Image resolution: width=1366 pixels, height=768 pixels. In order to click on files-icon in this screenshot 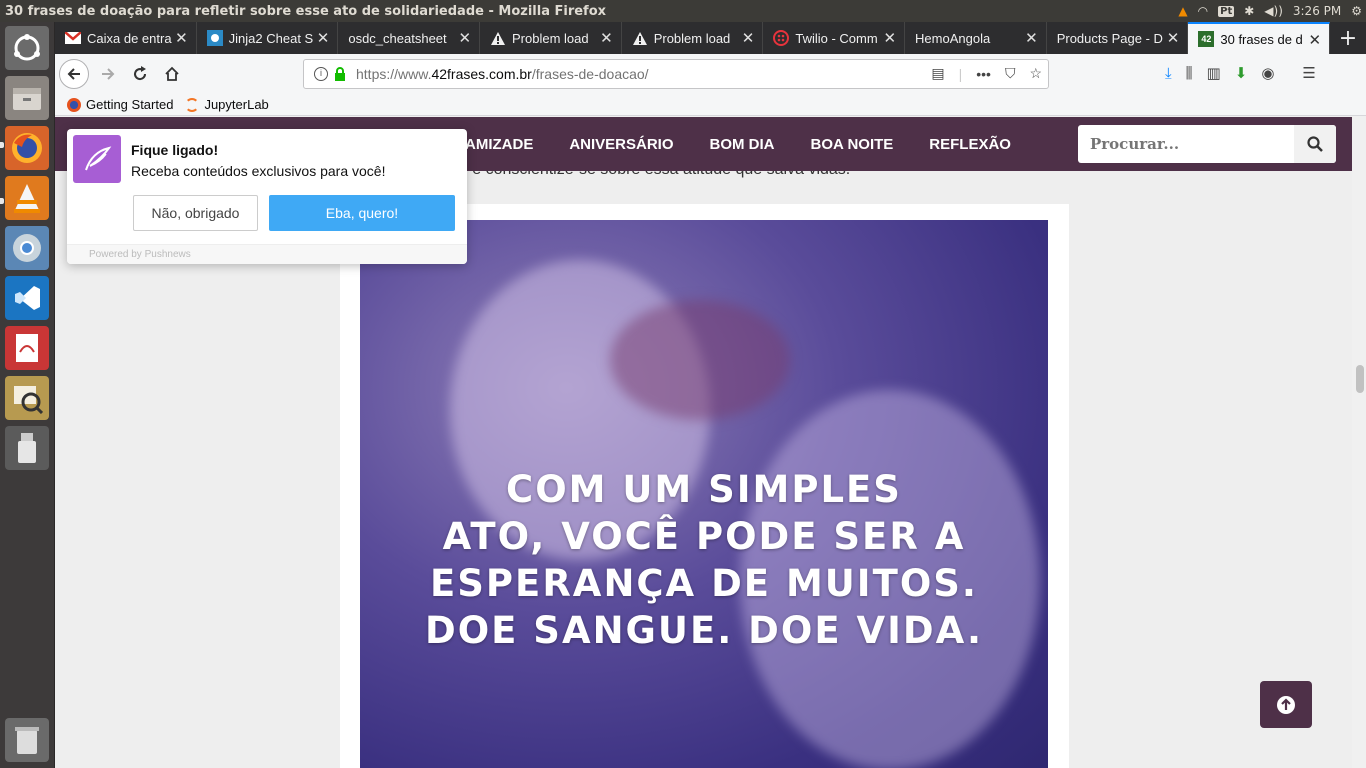, I will do `click(27, 98)`.